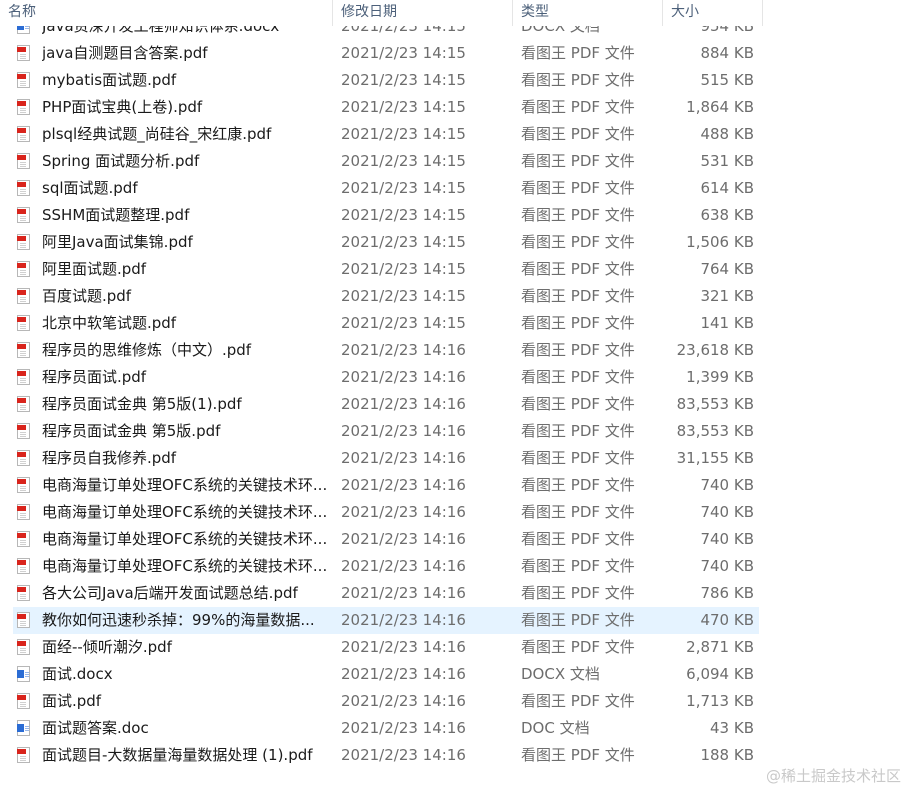 The width and height of the screenshot is (907, 794). Describe the element at coordinates (423, 13) in the screenshot. I see `column-header-date: 修改日期` at that location.